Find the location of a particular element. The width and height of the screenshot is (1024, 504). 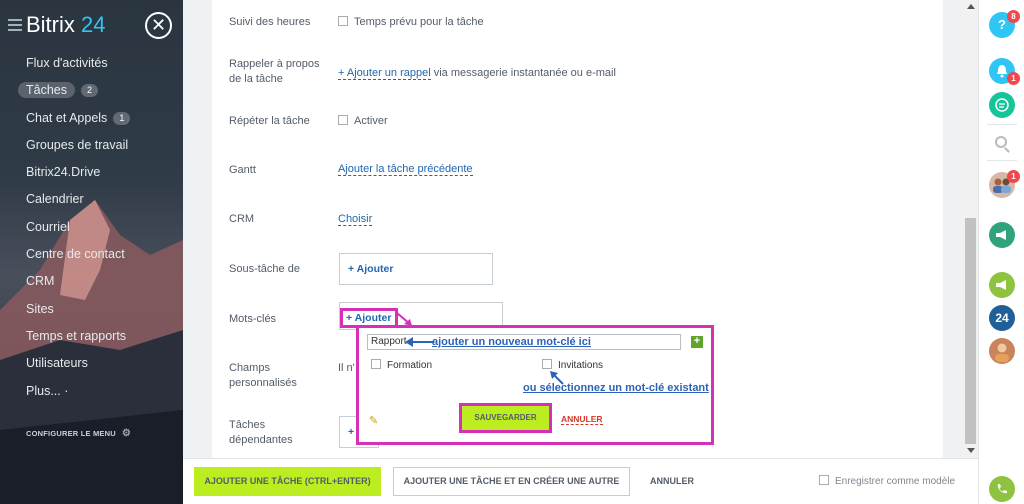

crm-label: CRM is located at coordinates (242, 219).